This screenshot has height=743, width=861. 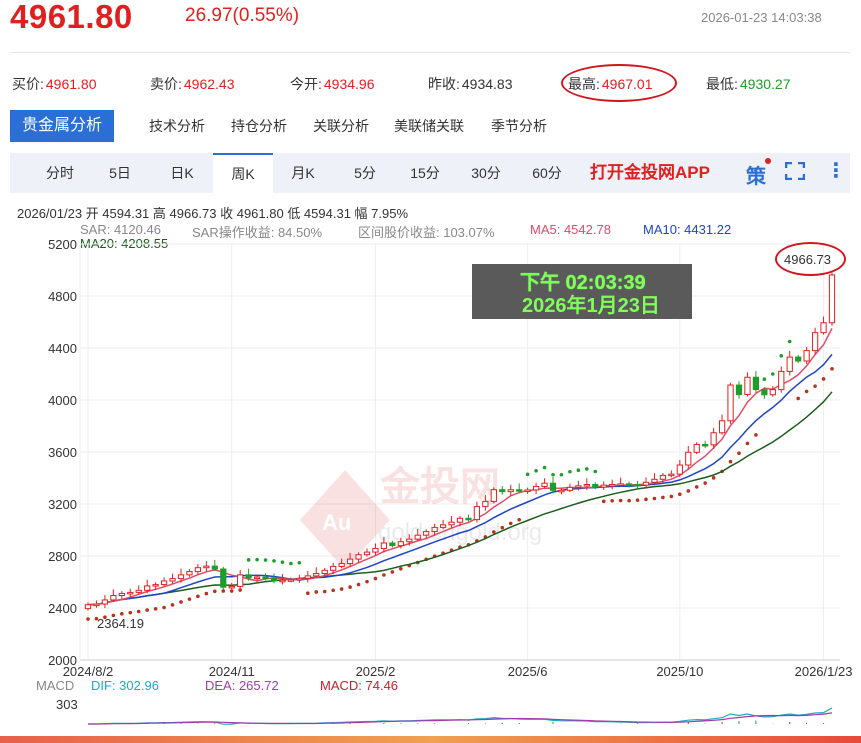 What do you see at coordinates (824, 671) in the screenshot?
I see `x-tick-label: 2026/1/23` at bounding box center [824, 671].